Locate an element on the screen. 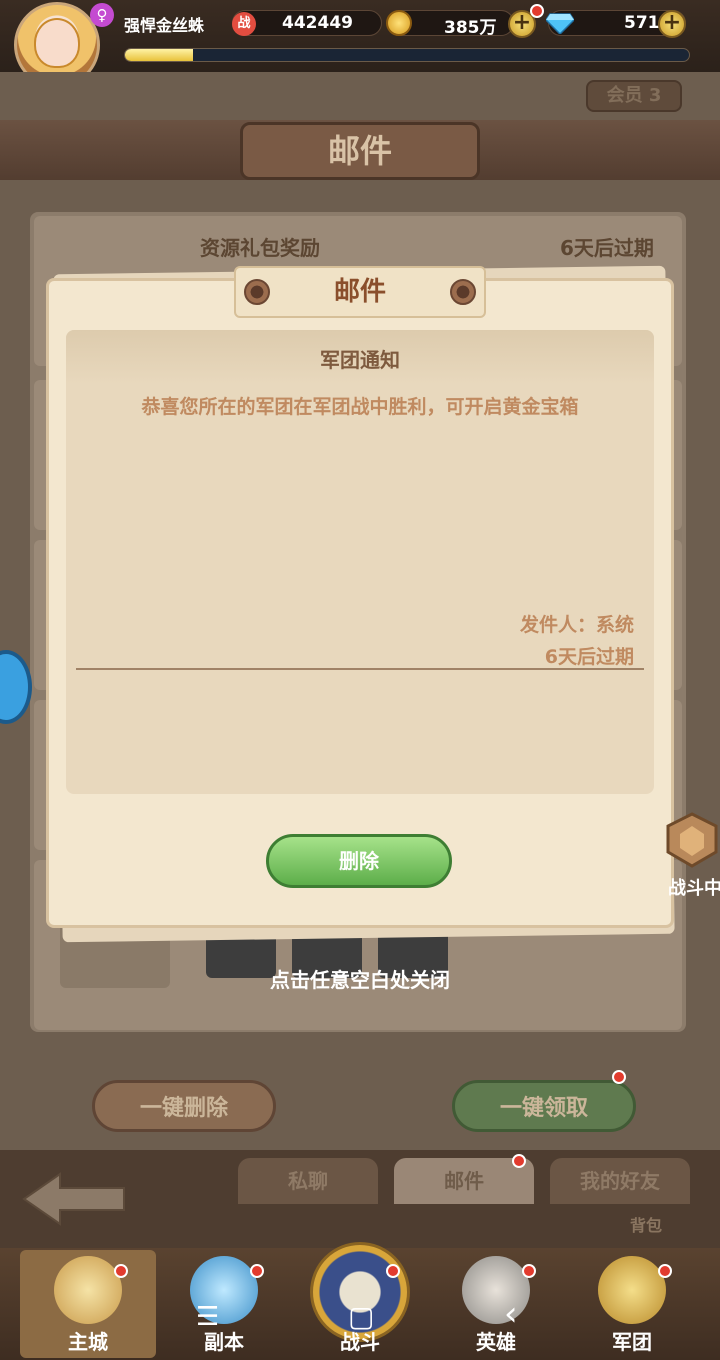 The height and width of the screenshot is (1360, 720). back-arrow-icon is located at coordinates (74, 1199).